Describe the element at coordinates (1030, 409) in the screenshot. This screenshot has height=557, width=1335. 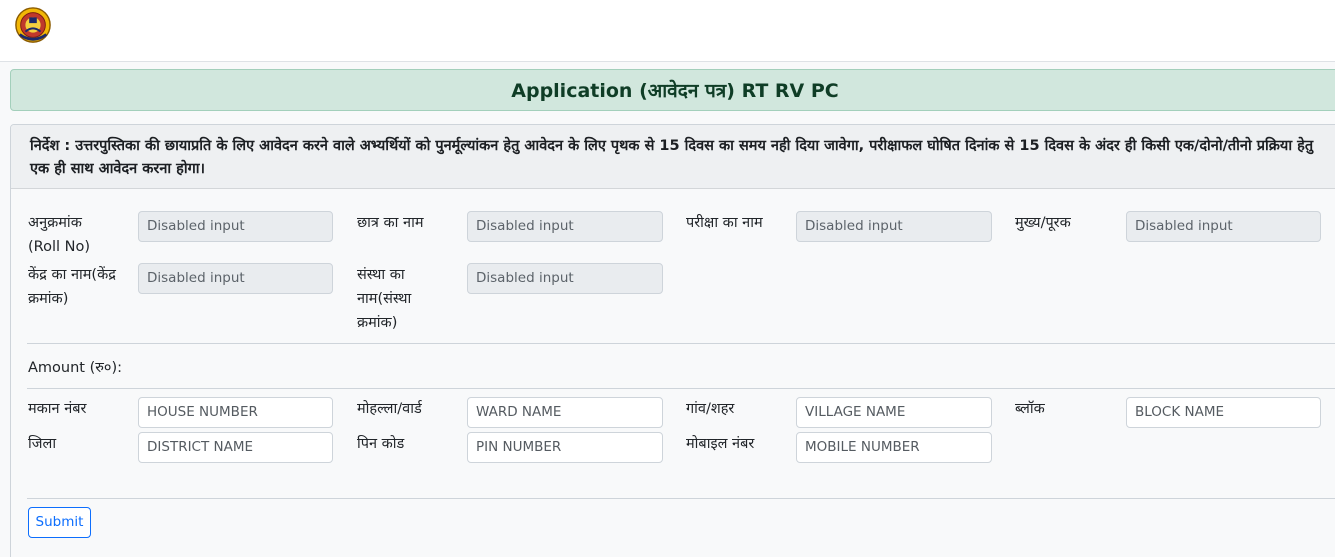
I see `block-label: ब्लॉक` at that location.